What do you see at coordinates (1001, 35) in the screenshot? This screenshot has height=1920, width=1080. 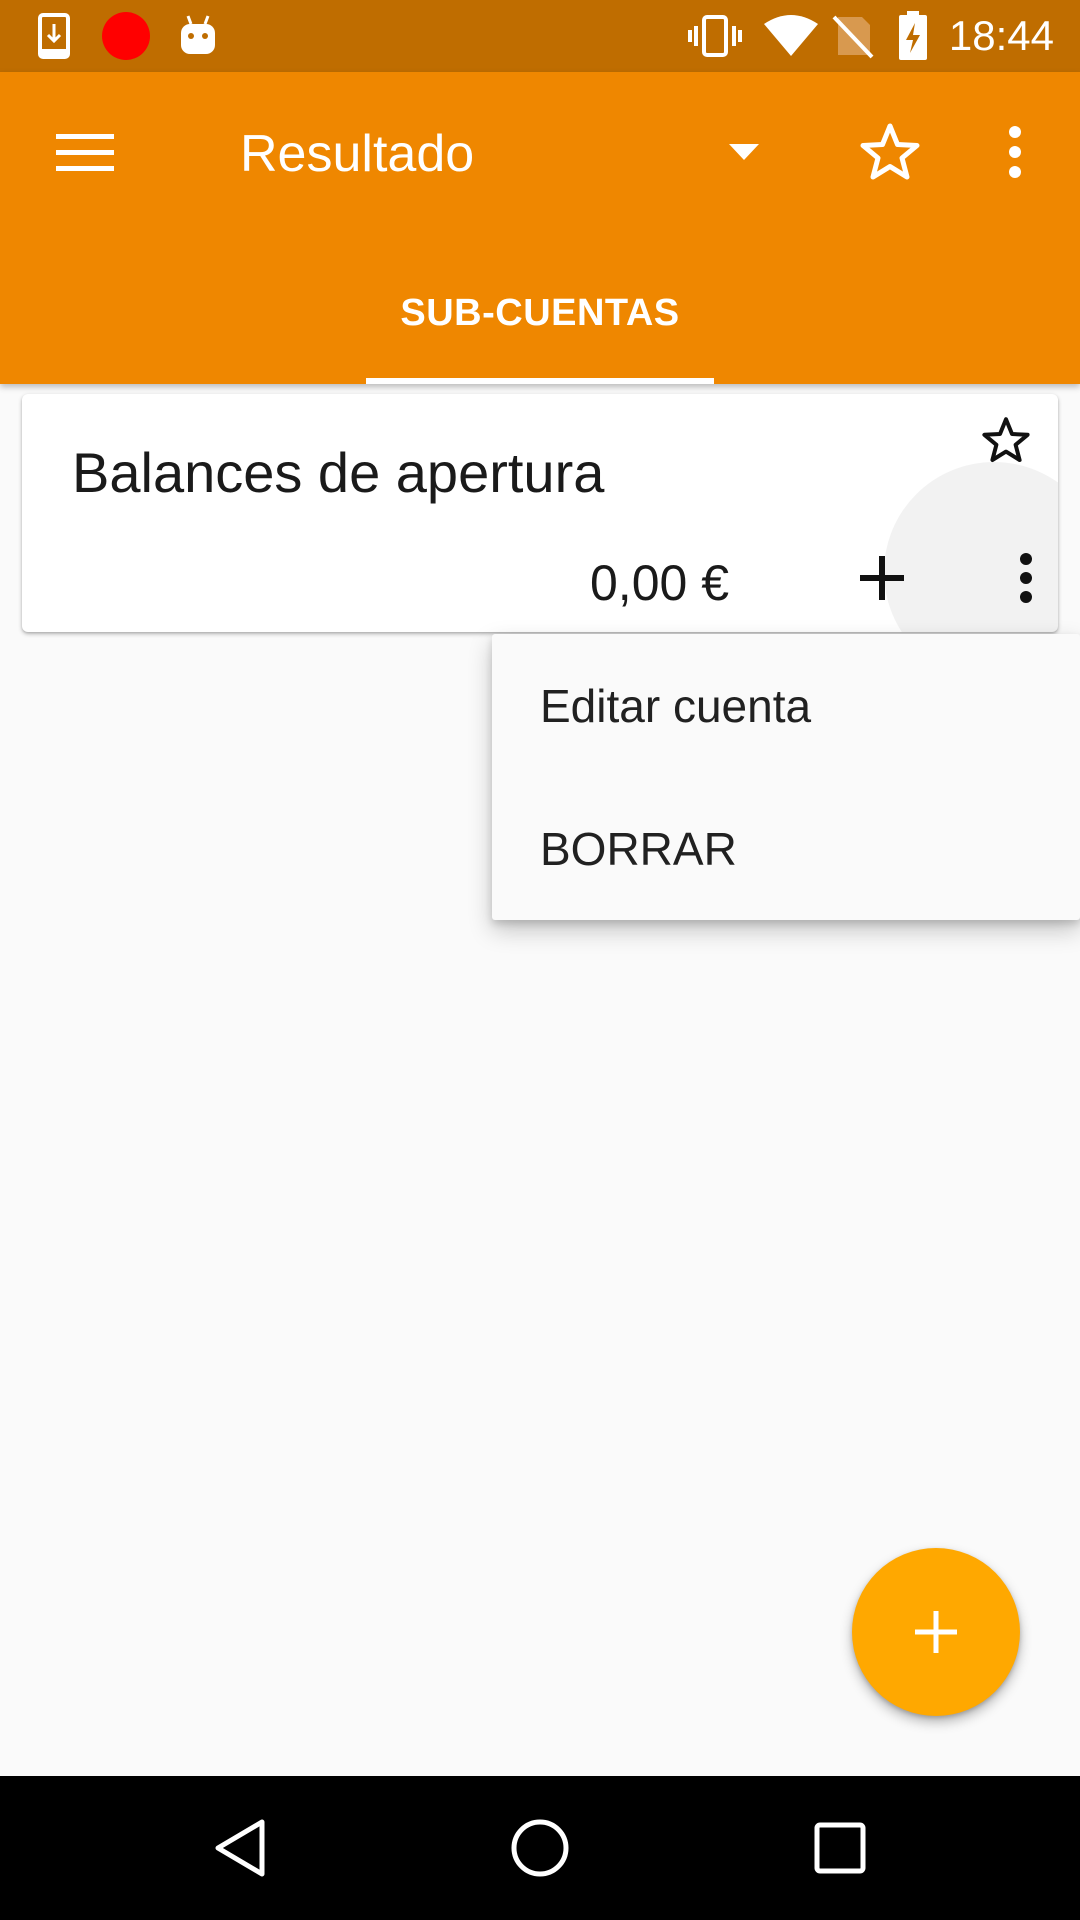 I see `status-time: 18:44` at bounding box center [1001, 35].